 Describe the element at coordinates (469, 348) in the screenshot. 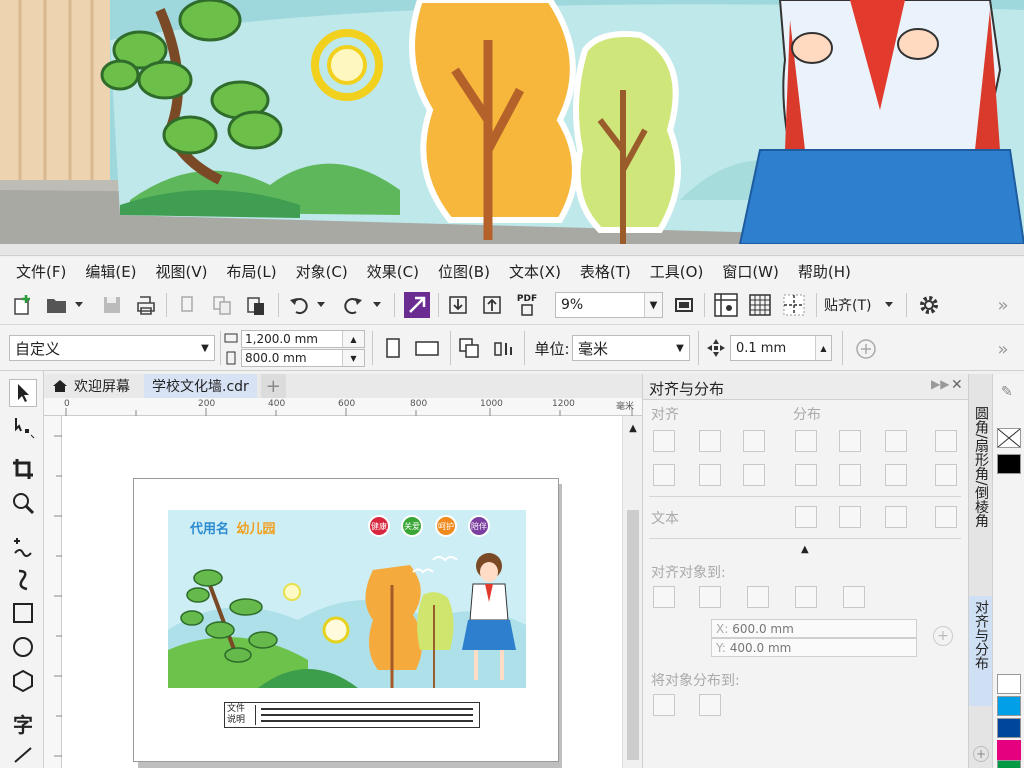

I see `all-pages-icon` at that location.